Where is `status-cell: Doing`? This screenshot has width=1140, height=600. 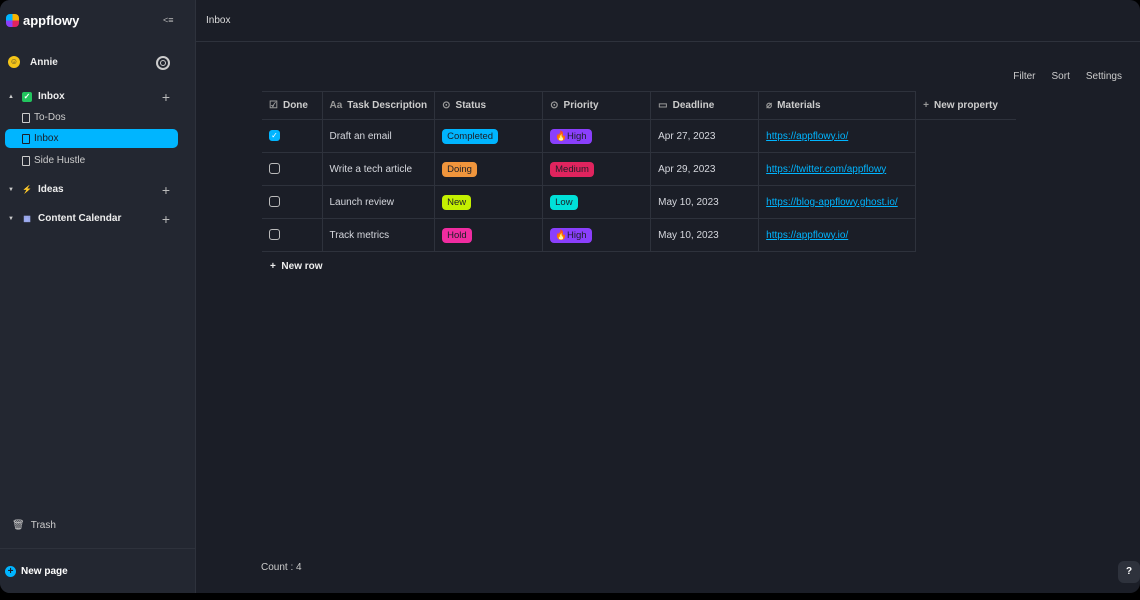
status-cell: Doing is located at coordinates (489, 169).